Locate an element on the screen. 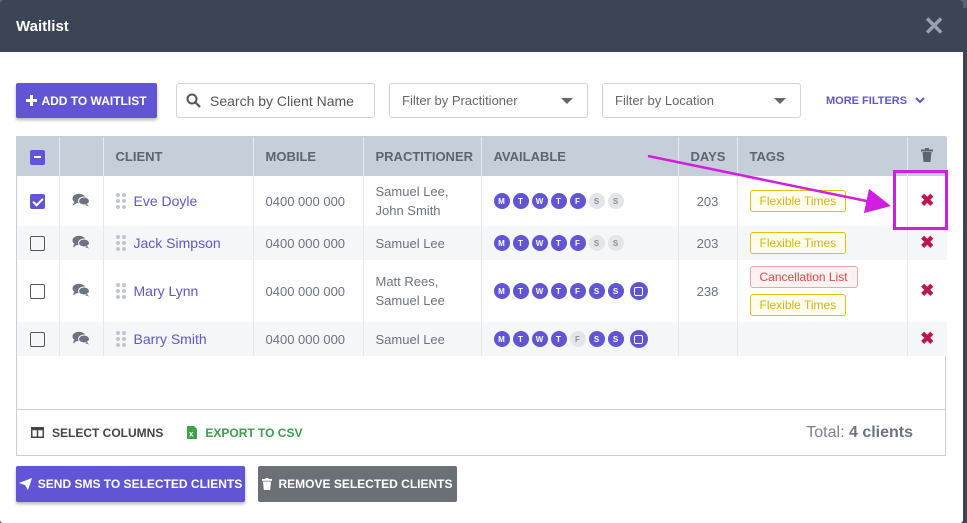 This screenshot has height=523, width=967. send-sms-label: SEND SMS TO SELECTED CLIENTS is located at coordinates (140, 484).